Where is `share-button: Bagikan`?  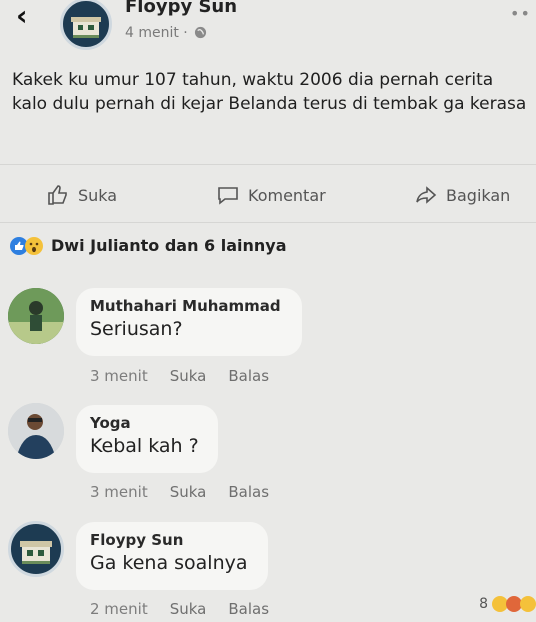 share-button: Bagikan is located at coordinates (462, 195).